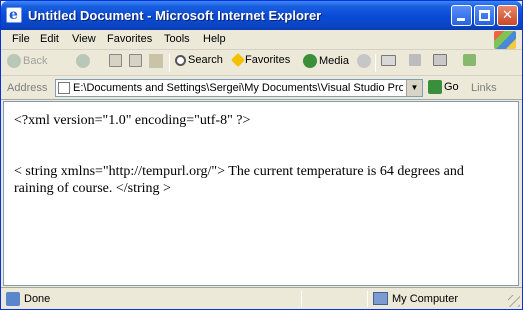 Image resolution: width=523 pixels, height=310 pixels. I want to click on resize-grip, so click(514, 301).